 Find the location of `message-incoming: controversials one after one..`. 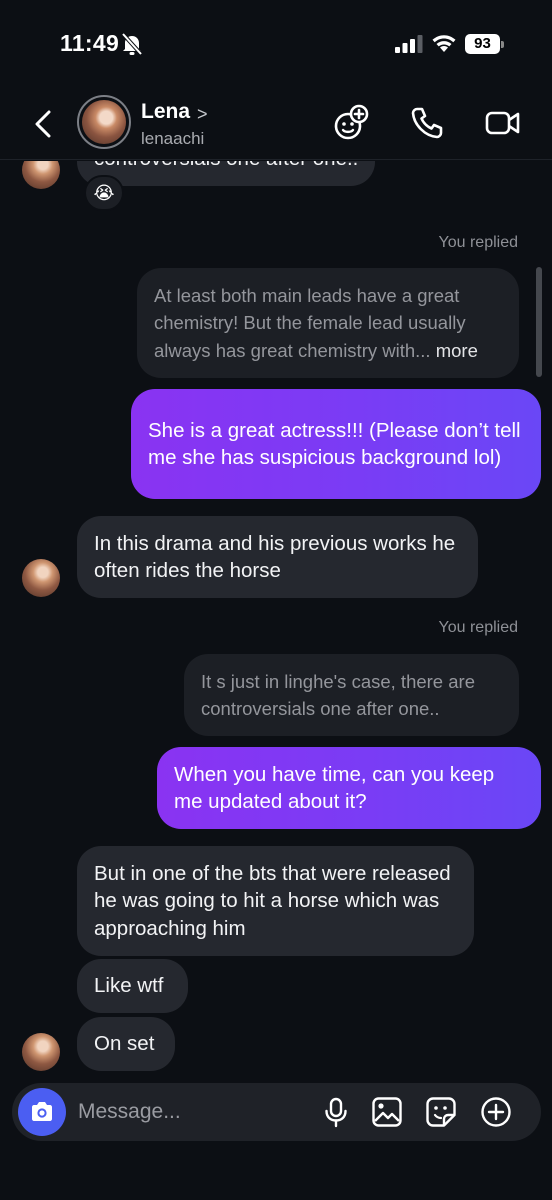

message-incoming: controversials one after one.. is located at coordinates (226, 173).